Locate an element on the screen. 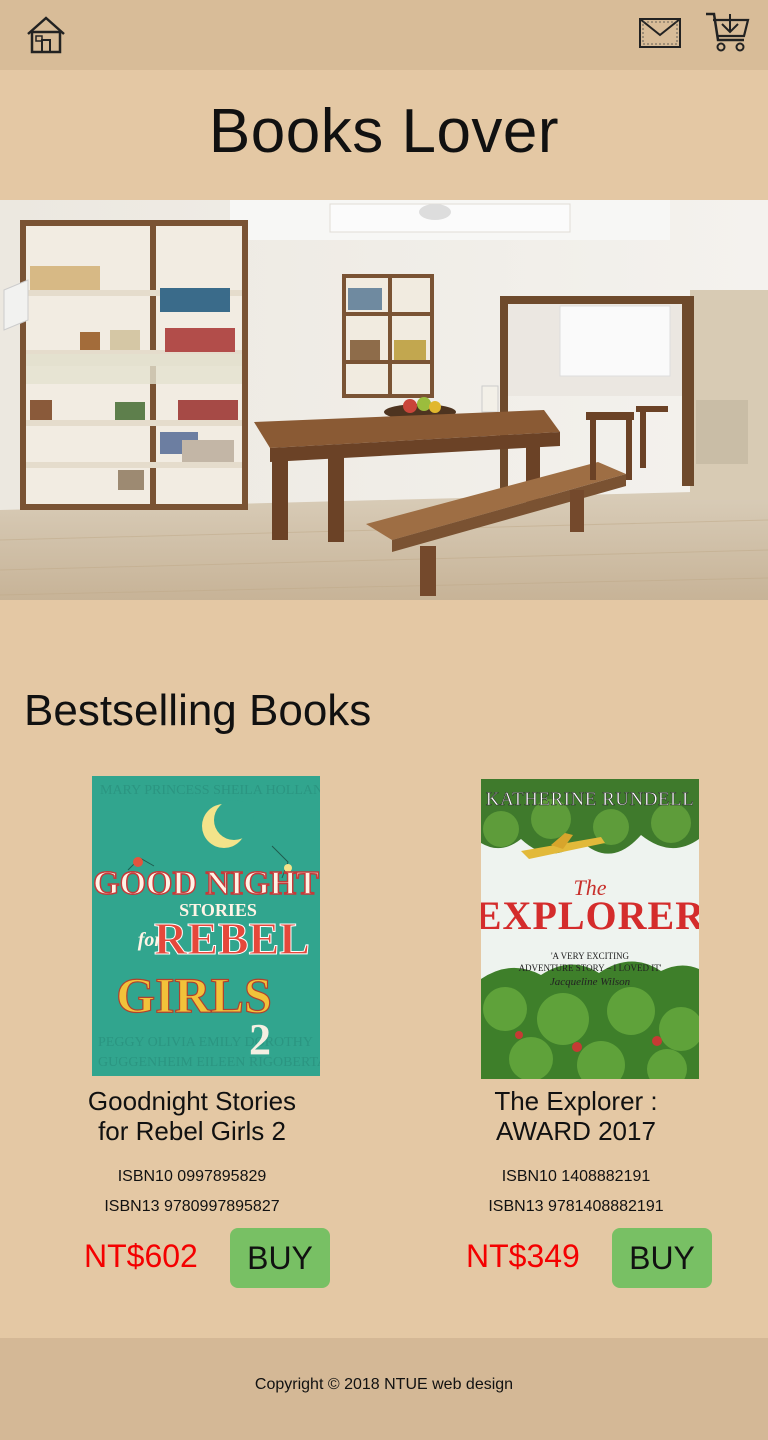  book-title-line-2: for Rebel Girls 2 is located at coordinates (192, 1131).